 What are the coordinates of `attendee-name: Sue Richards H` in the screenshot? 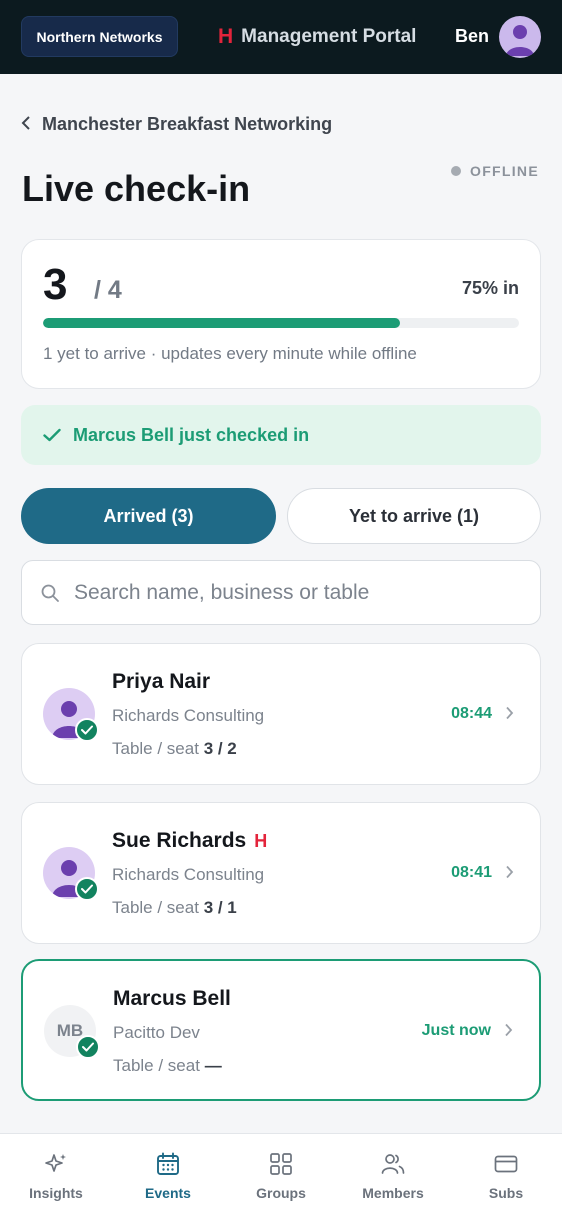 It's located at (190, 840).